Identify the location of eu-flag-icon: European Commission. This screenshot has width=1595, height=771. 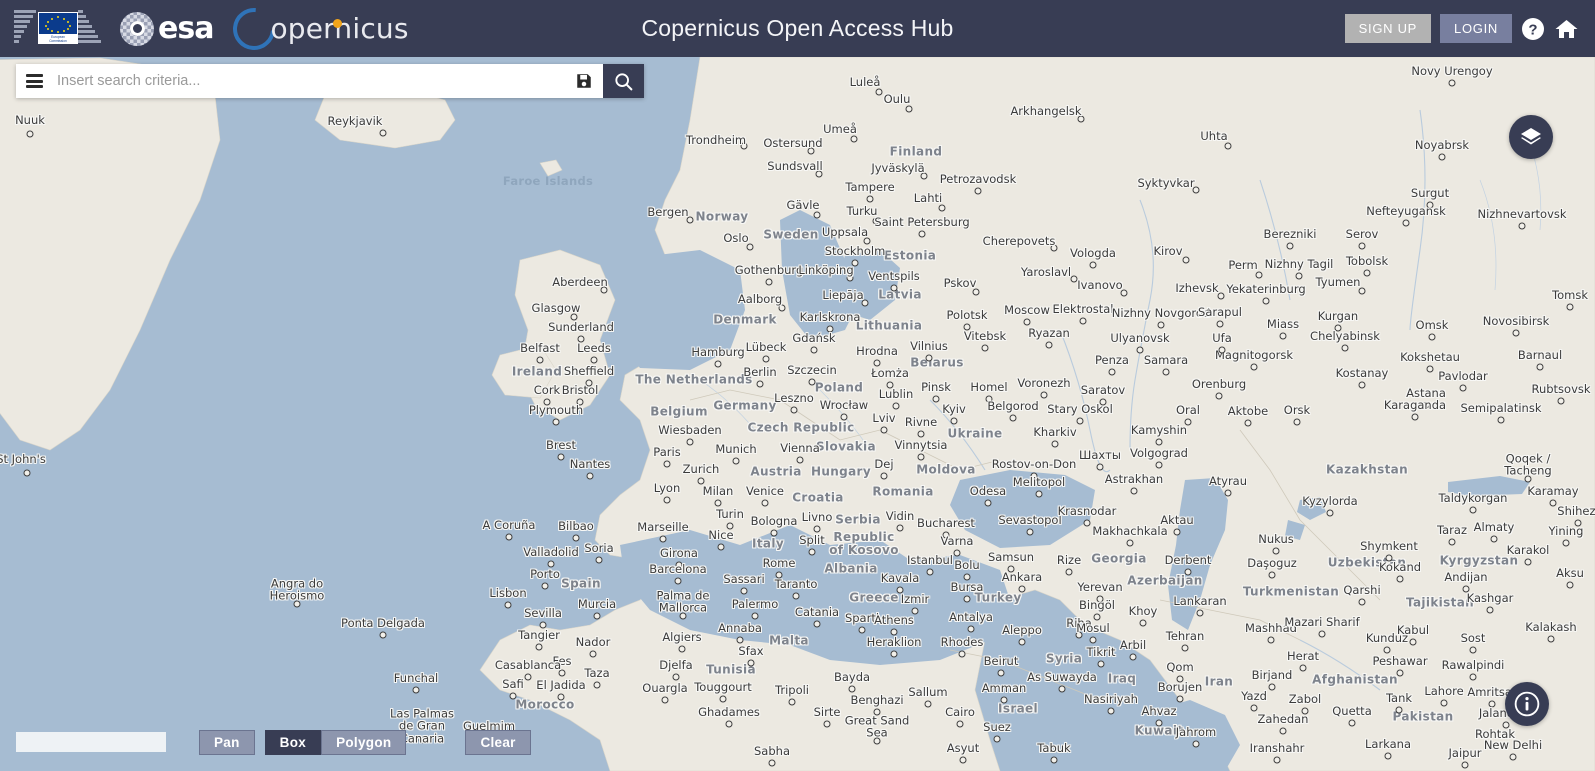
(58, 28).